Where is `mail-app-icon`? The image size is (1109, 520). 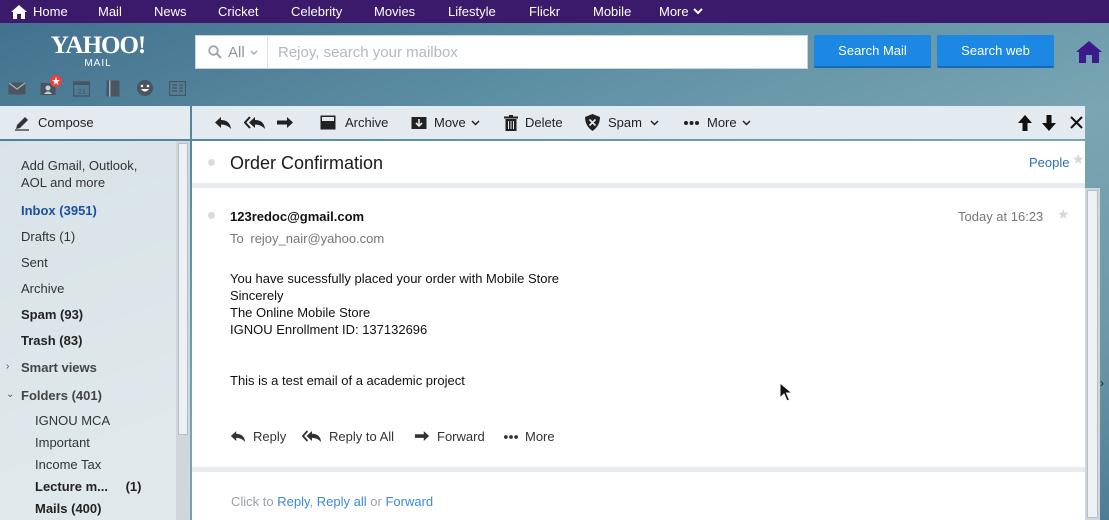
mail-app-icon is located at coordinates (17, 88).